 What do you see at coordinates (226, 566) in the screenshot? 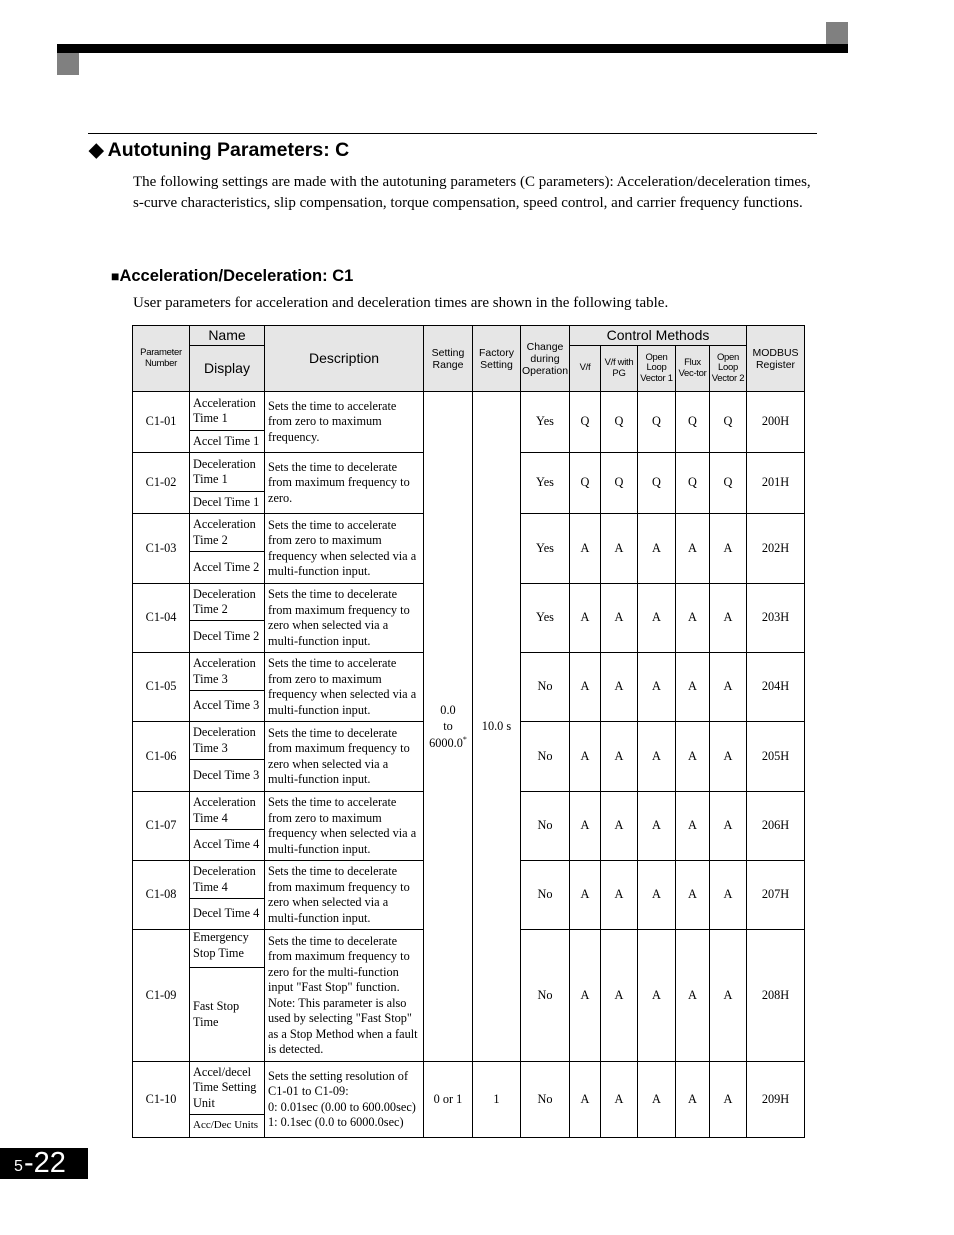
I see `row-display-text: Accel Time 2` at bounding box center [226, 566].